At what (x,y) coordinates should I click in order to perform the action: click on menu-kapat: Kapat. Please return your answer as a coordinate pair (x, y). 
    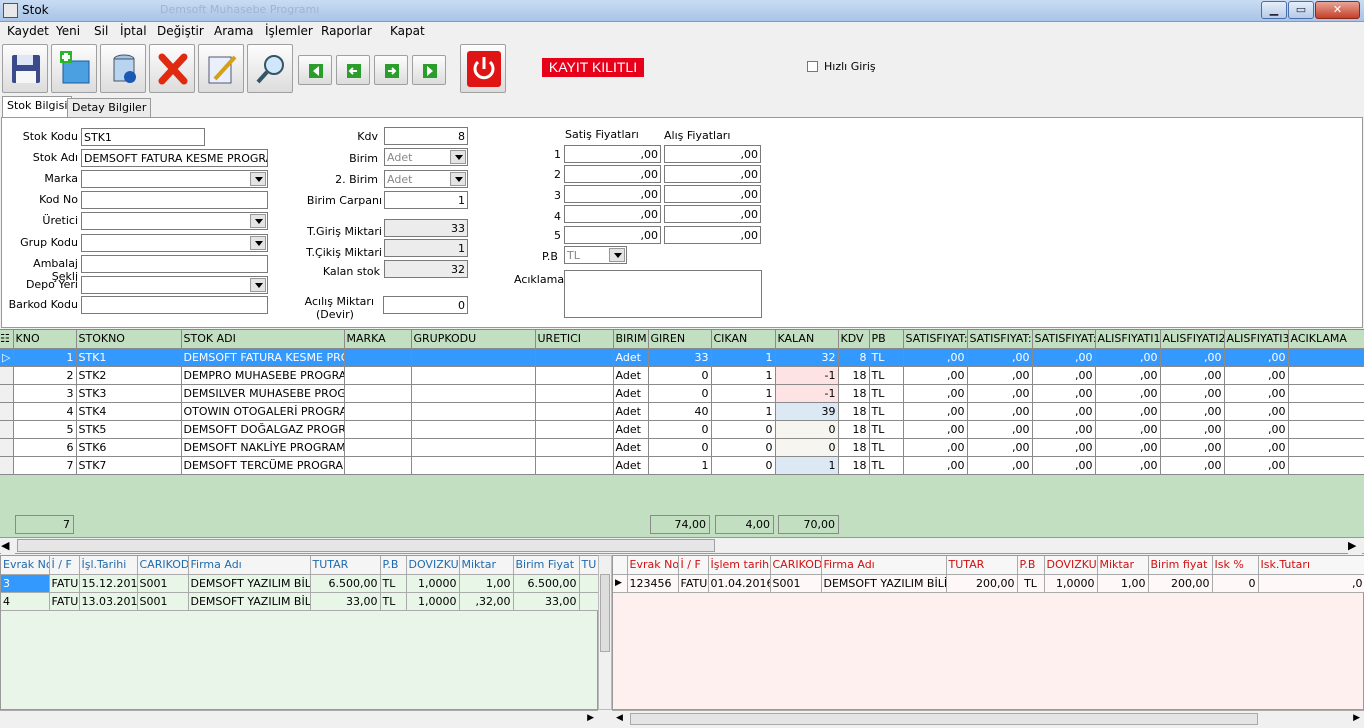
    Looking at the image, I should click on (407, 31).